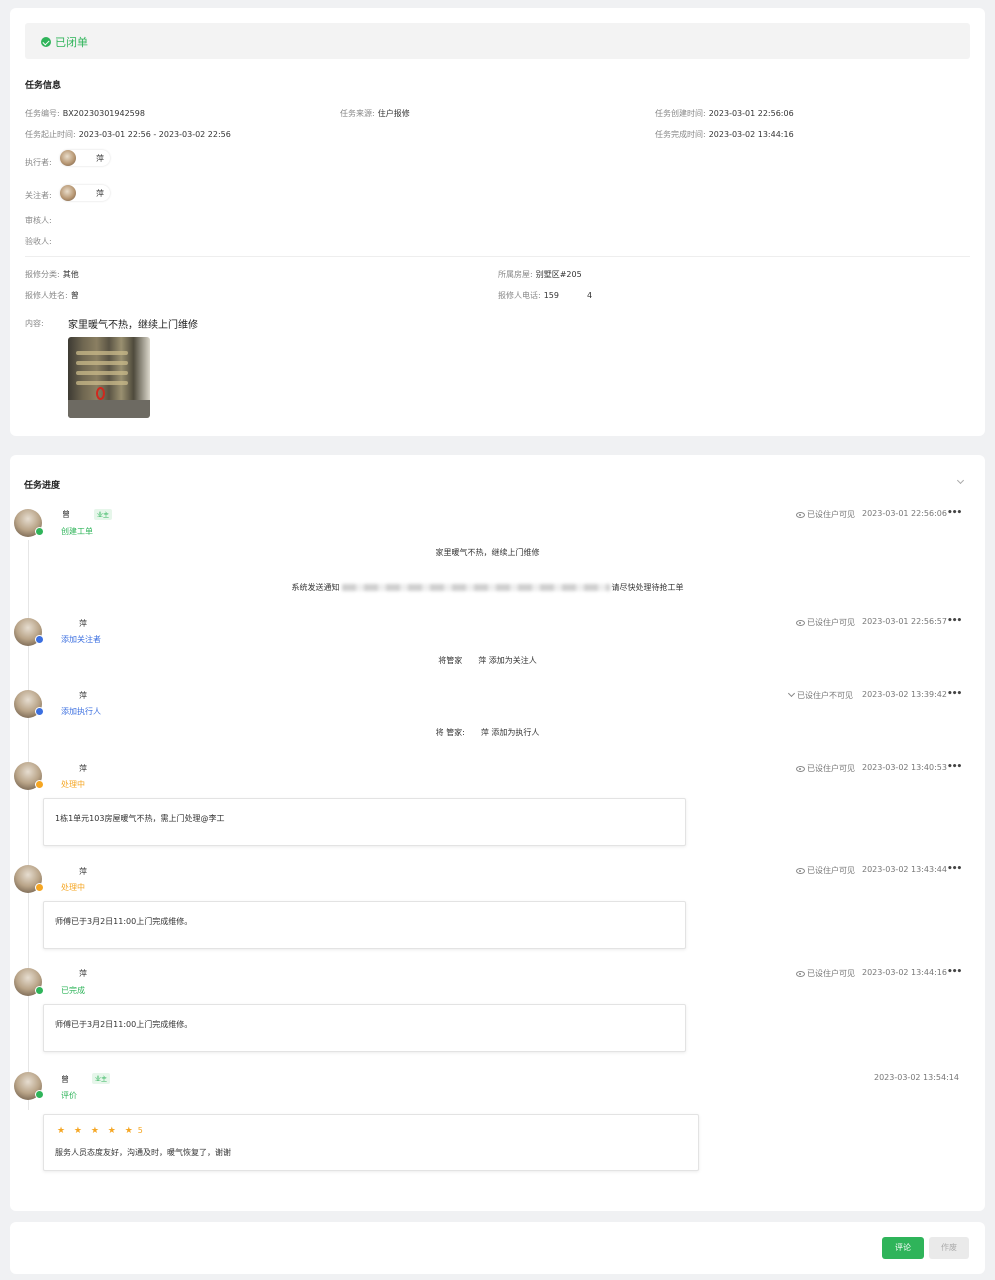 The height and width of the screenshot is (1280, 995). I want to click on rating: ★ ★ ★ ★ ★ 5, so click(100, 1131).